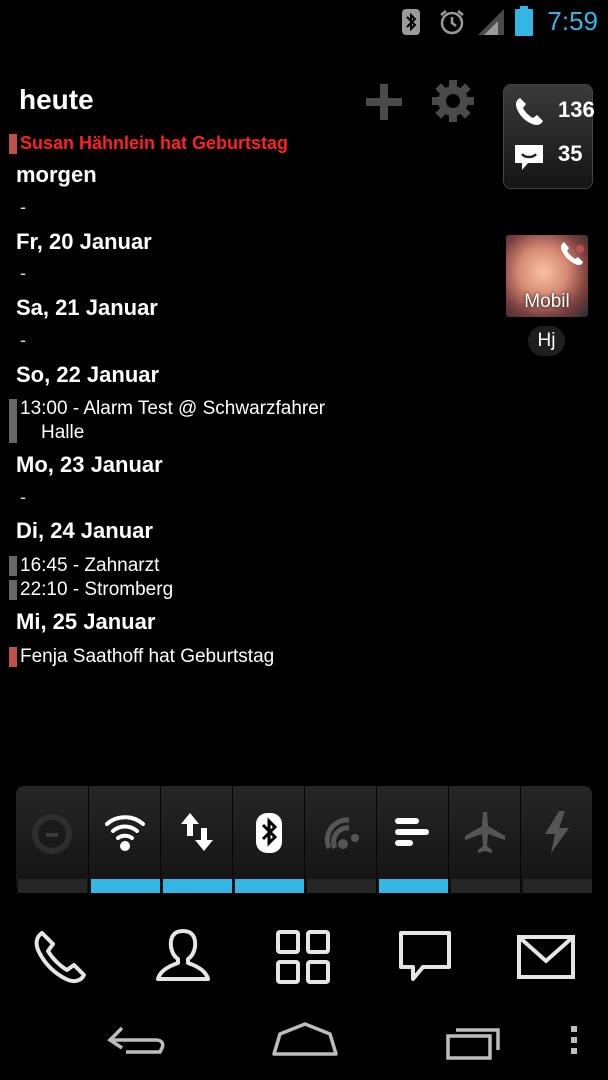  What do you see at coordinates (524, 21) in the screenshot?
I see `battery-icon` at bounding box center [524, 21].